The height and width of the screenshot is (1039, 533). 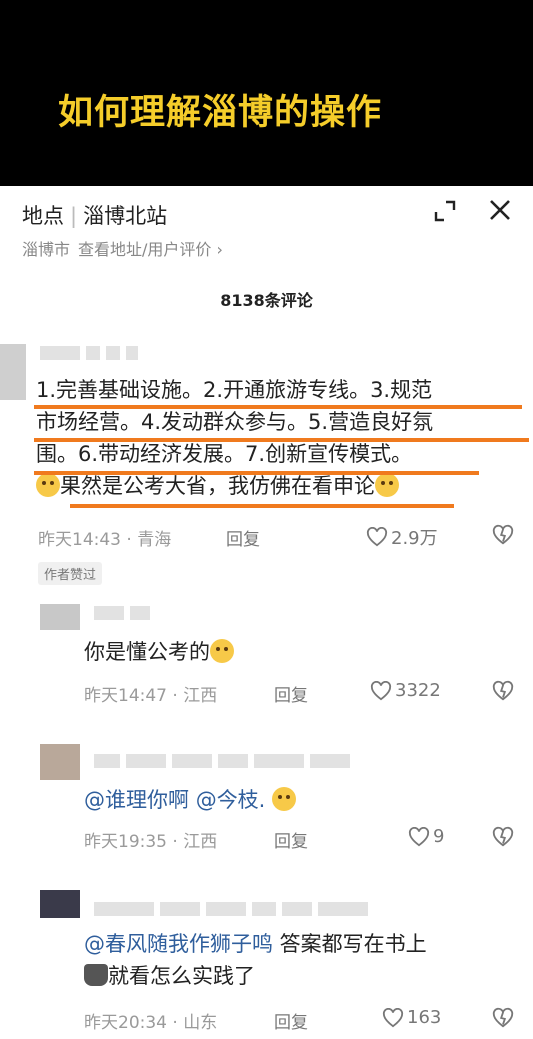 I want to click on laughing-emoji-icon, so click(x=284, y=799).